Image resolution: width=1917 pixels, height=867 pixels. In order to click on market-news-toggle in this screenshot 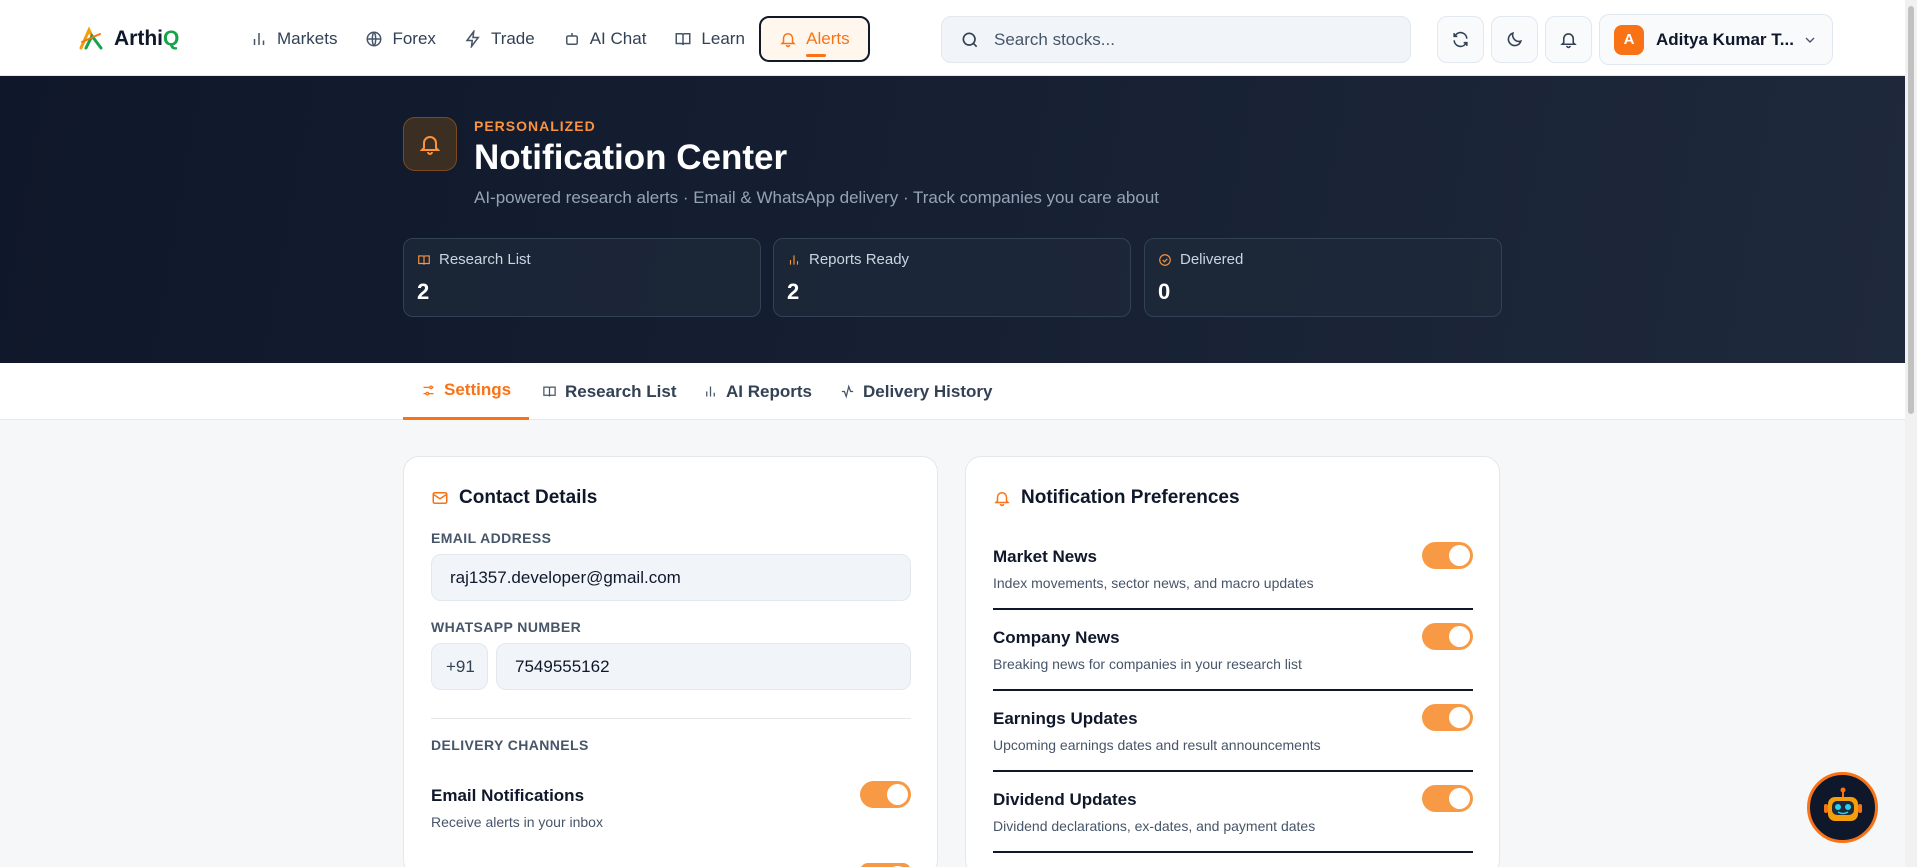, I will do `click(1447, 555)`.